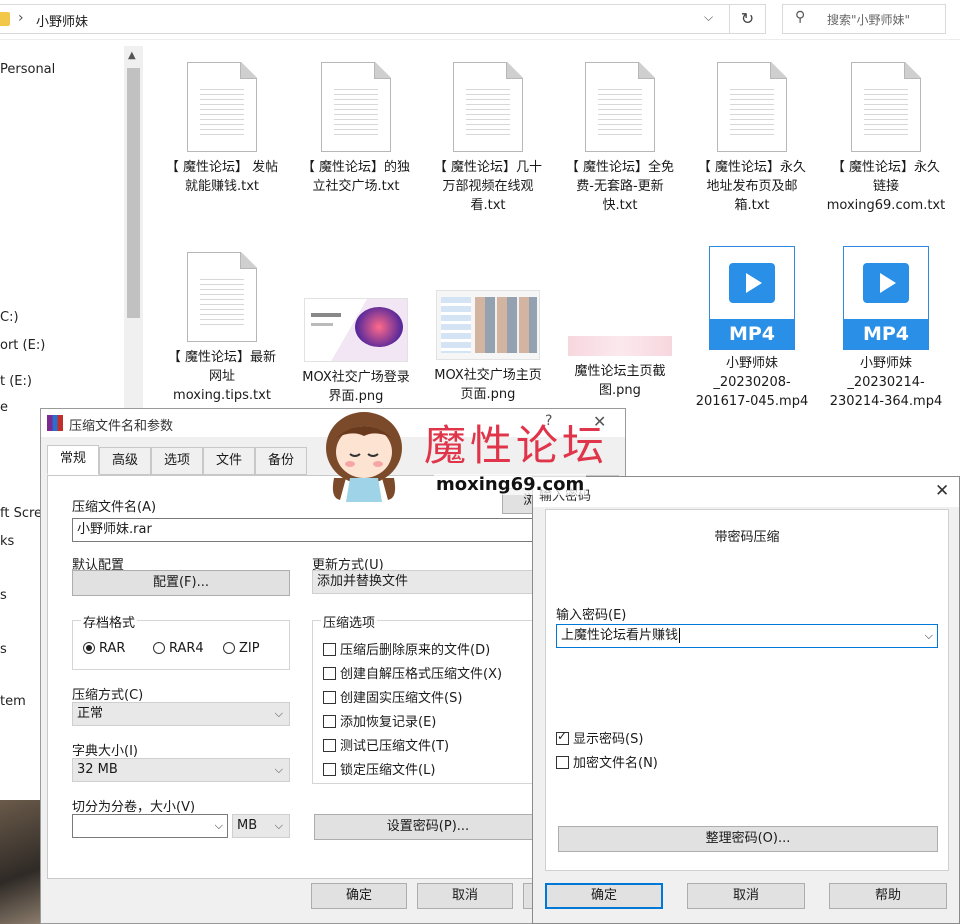  Describe the element at coordinates (5, 19) in the screenshot. I see `folder-icon` at that location.